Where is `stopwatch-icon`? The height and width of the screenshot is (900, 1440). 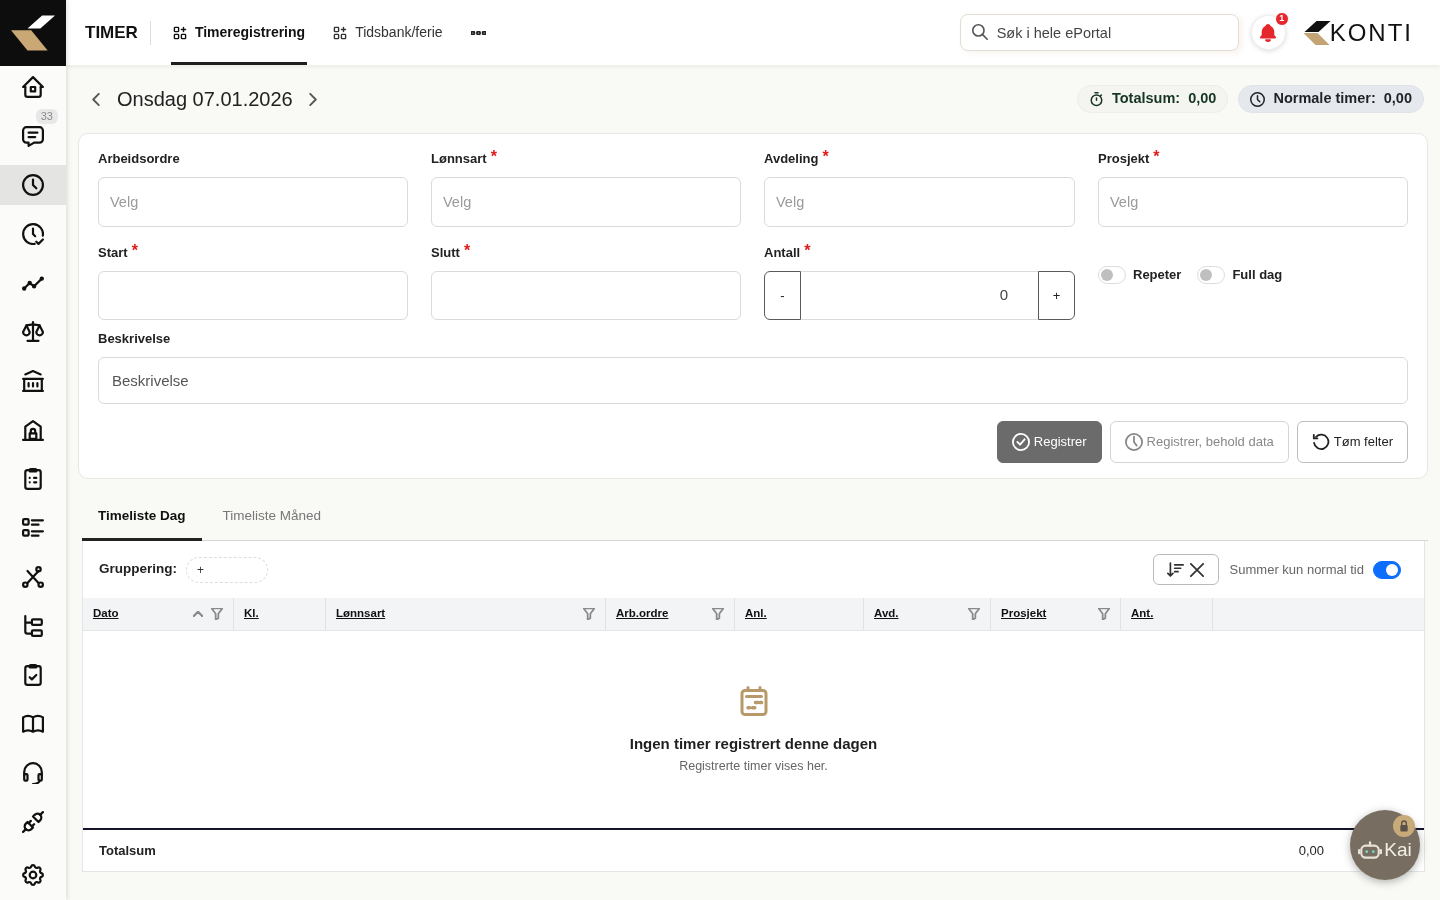 stopwatch-icon is located at coordinates (1096, 99).